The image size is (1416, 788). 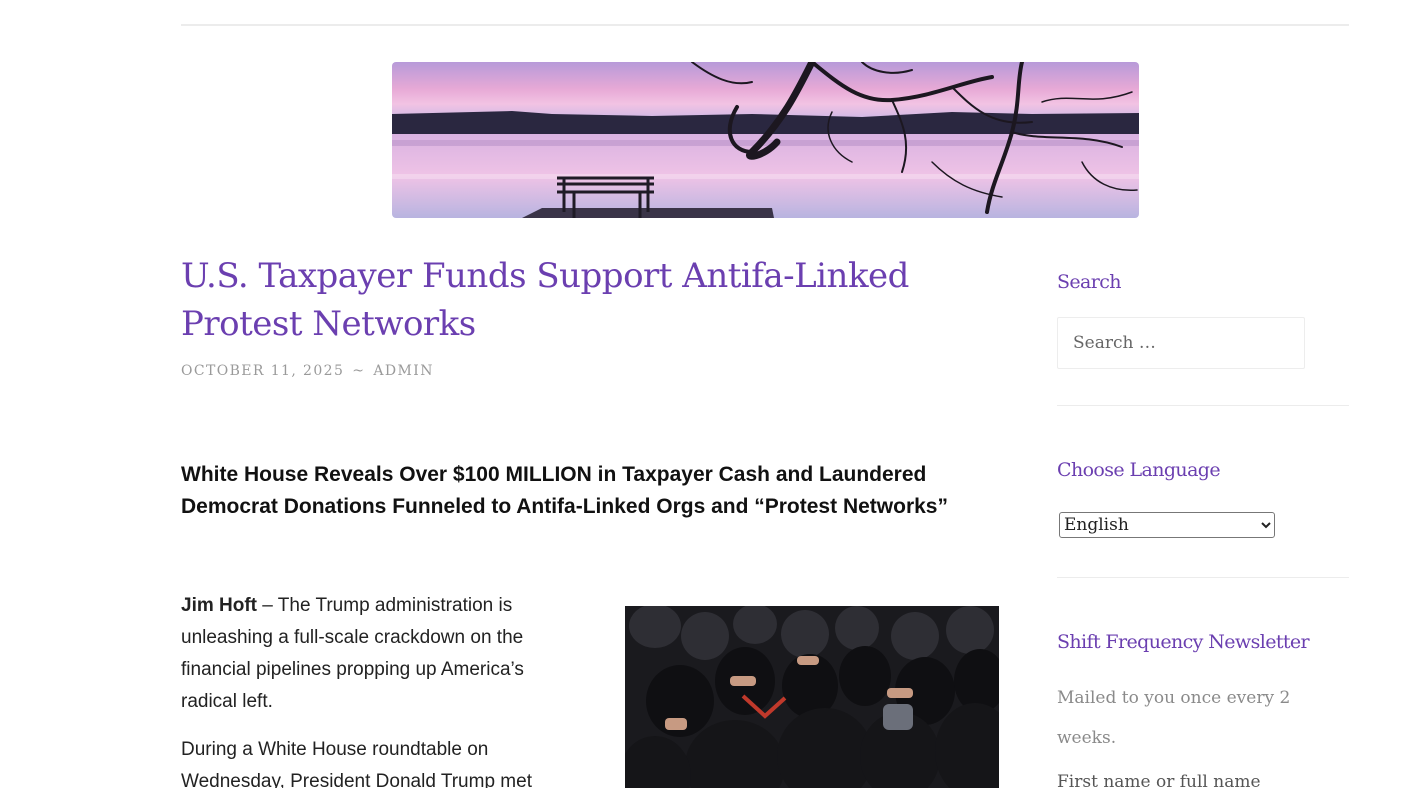 I want to click on post-meta: OCTOBER 11, 2025 ~ ADMIN, so click(x=307, y=371).